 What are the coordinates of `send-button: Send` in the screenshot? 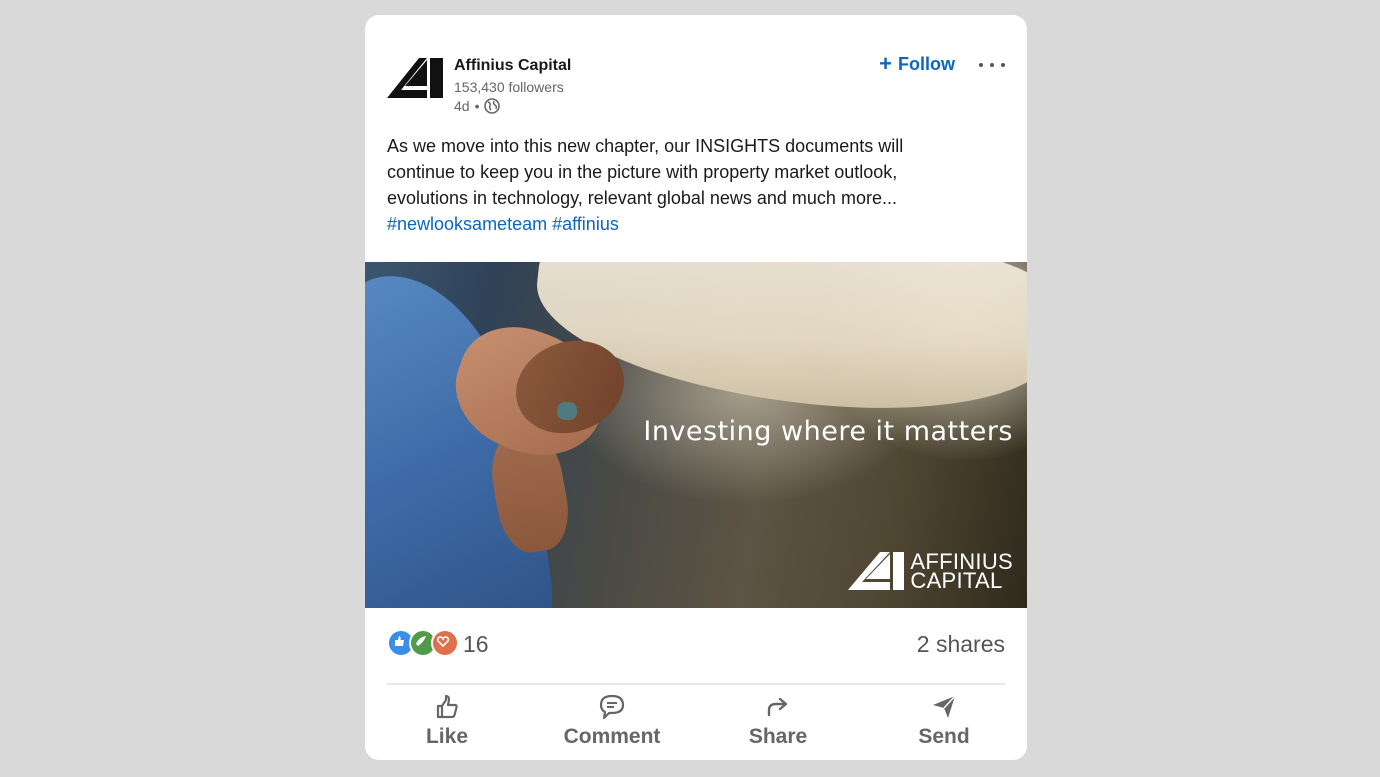 It's located at (944, 723).